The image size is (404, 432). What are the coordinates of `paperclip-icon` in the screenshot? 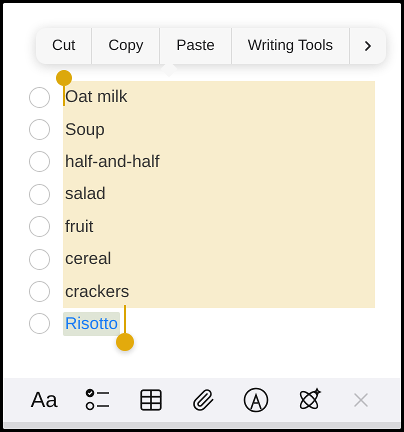 It's located at (203, 400).